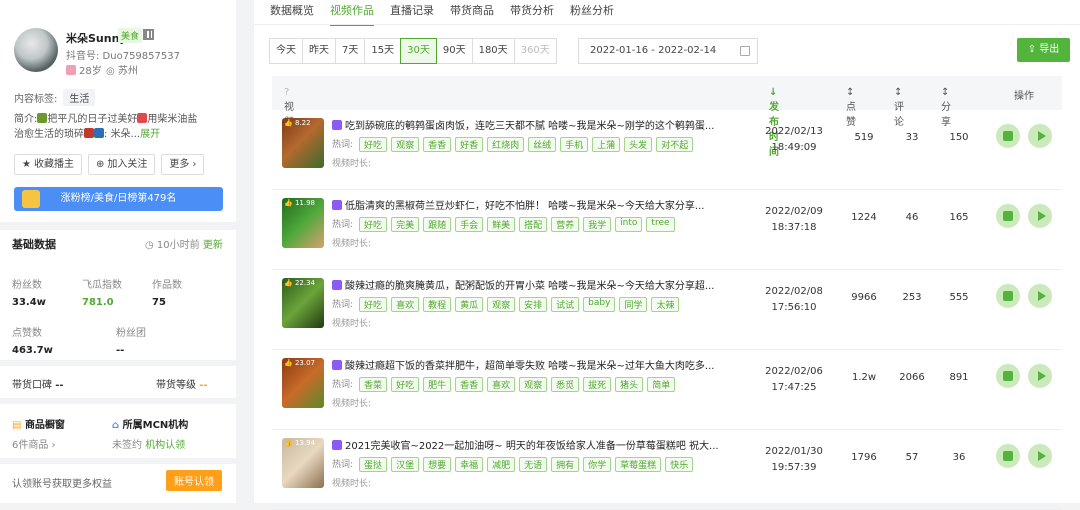 This screenshot has width=1080, height=510. What do you see at coordinates (851, 107) in the screenshot?
I see `col-likes: 点赞 ↕` at bounding box center [851, 107].